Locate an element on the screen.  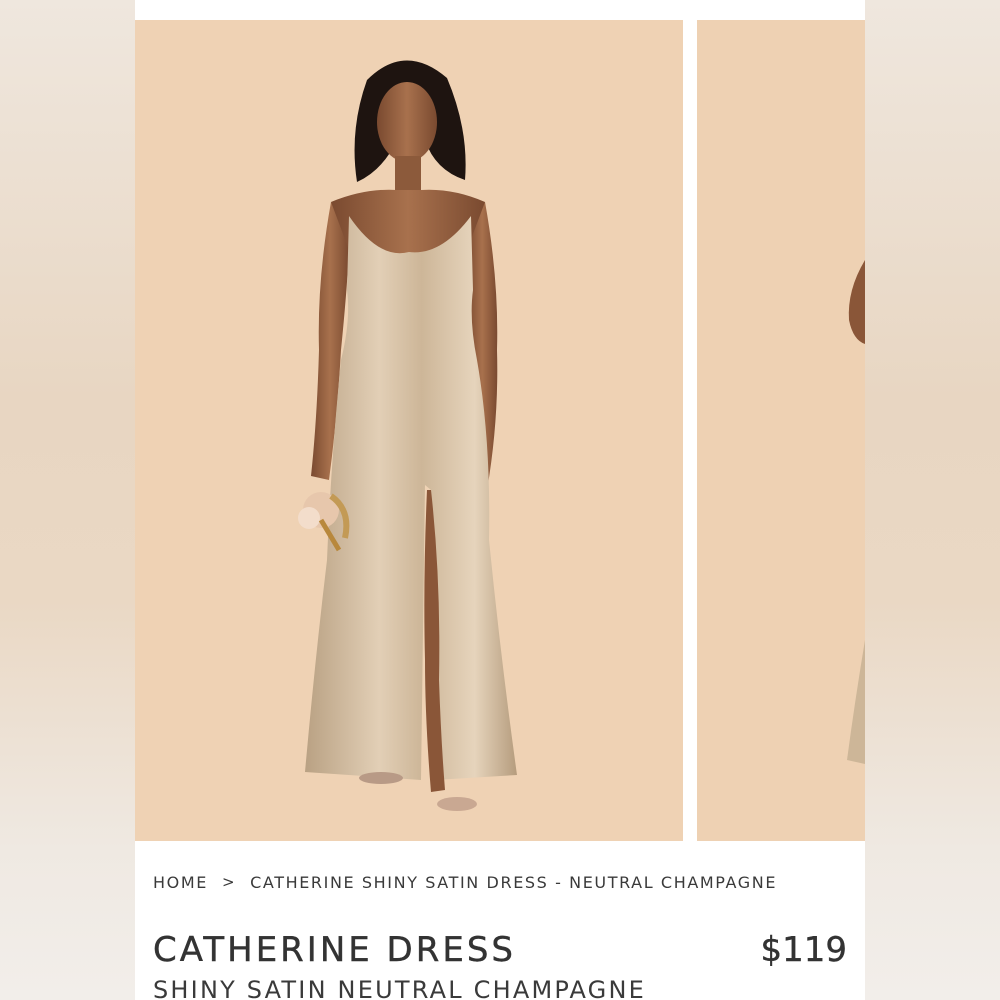
product-price: $119 is located at coordinates (803, 950).